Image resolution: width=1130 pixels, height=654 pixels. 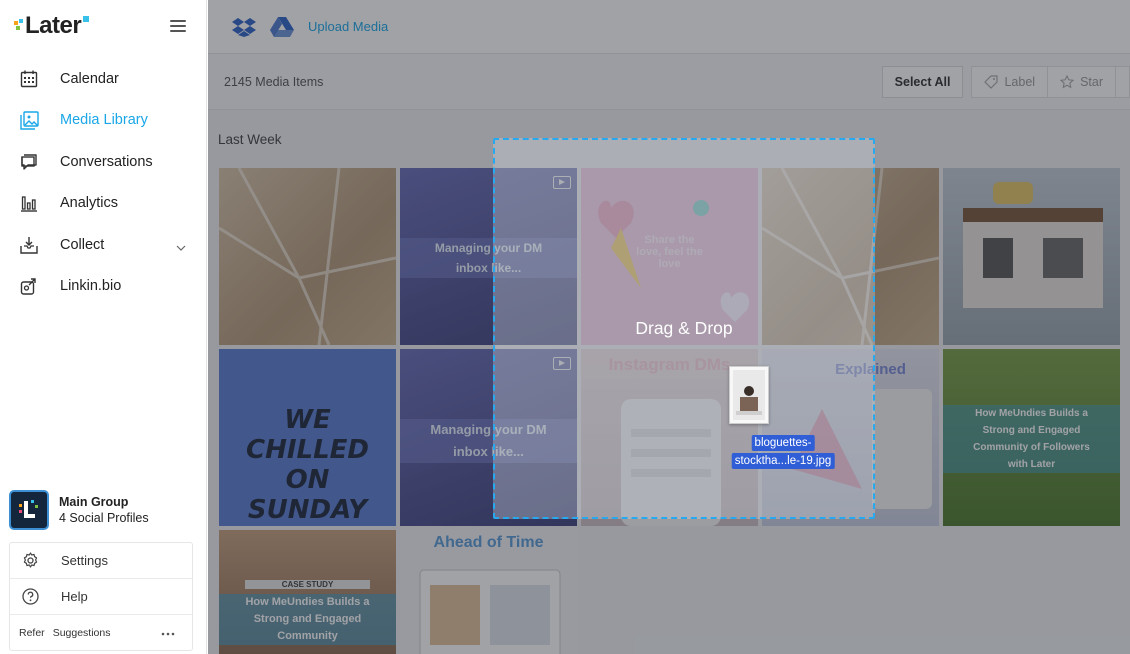 What do you see at coordinates (19, 26) in the screenshot?
I see `logo-dots-icon` at bounding box center [19, 26].